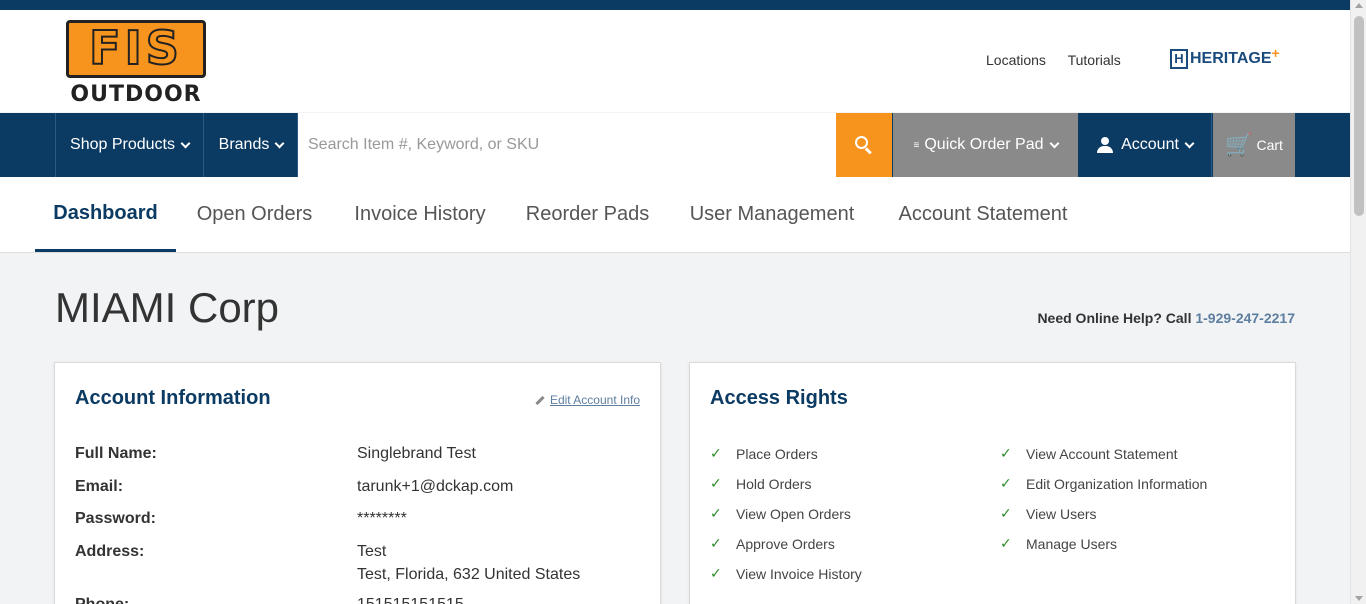  I want to click on info-value: tarunk+1@dckap.com, so click(435, 486).